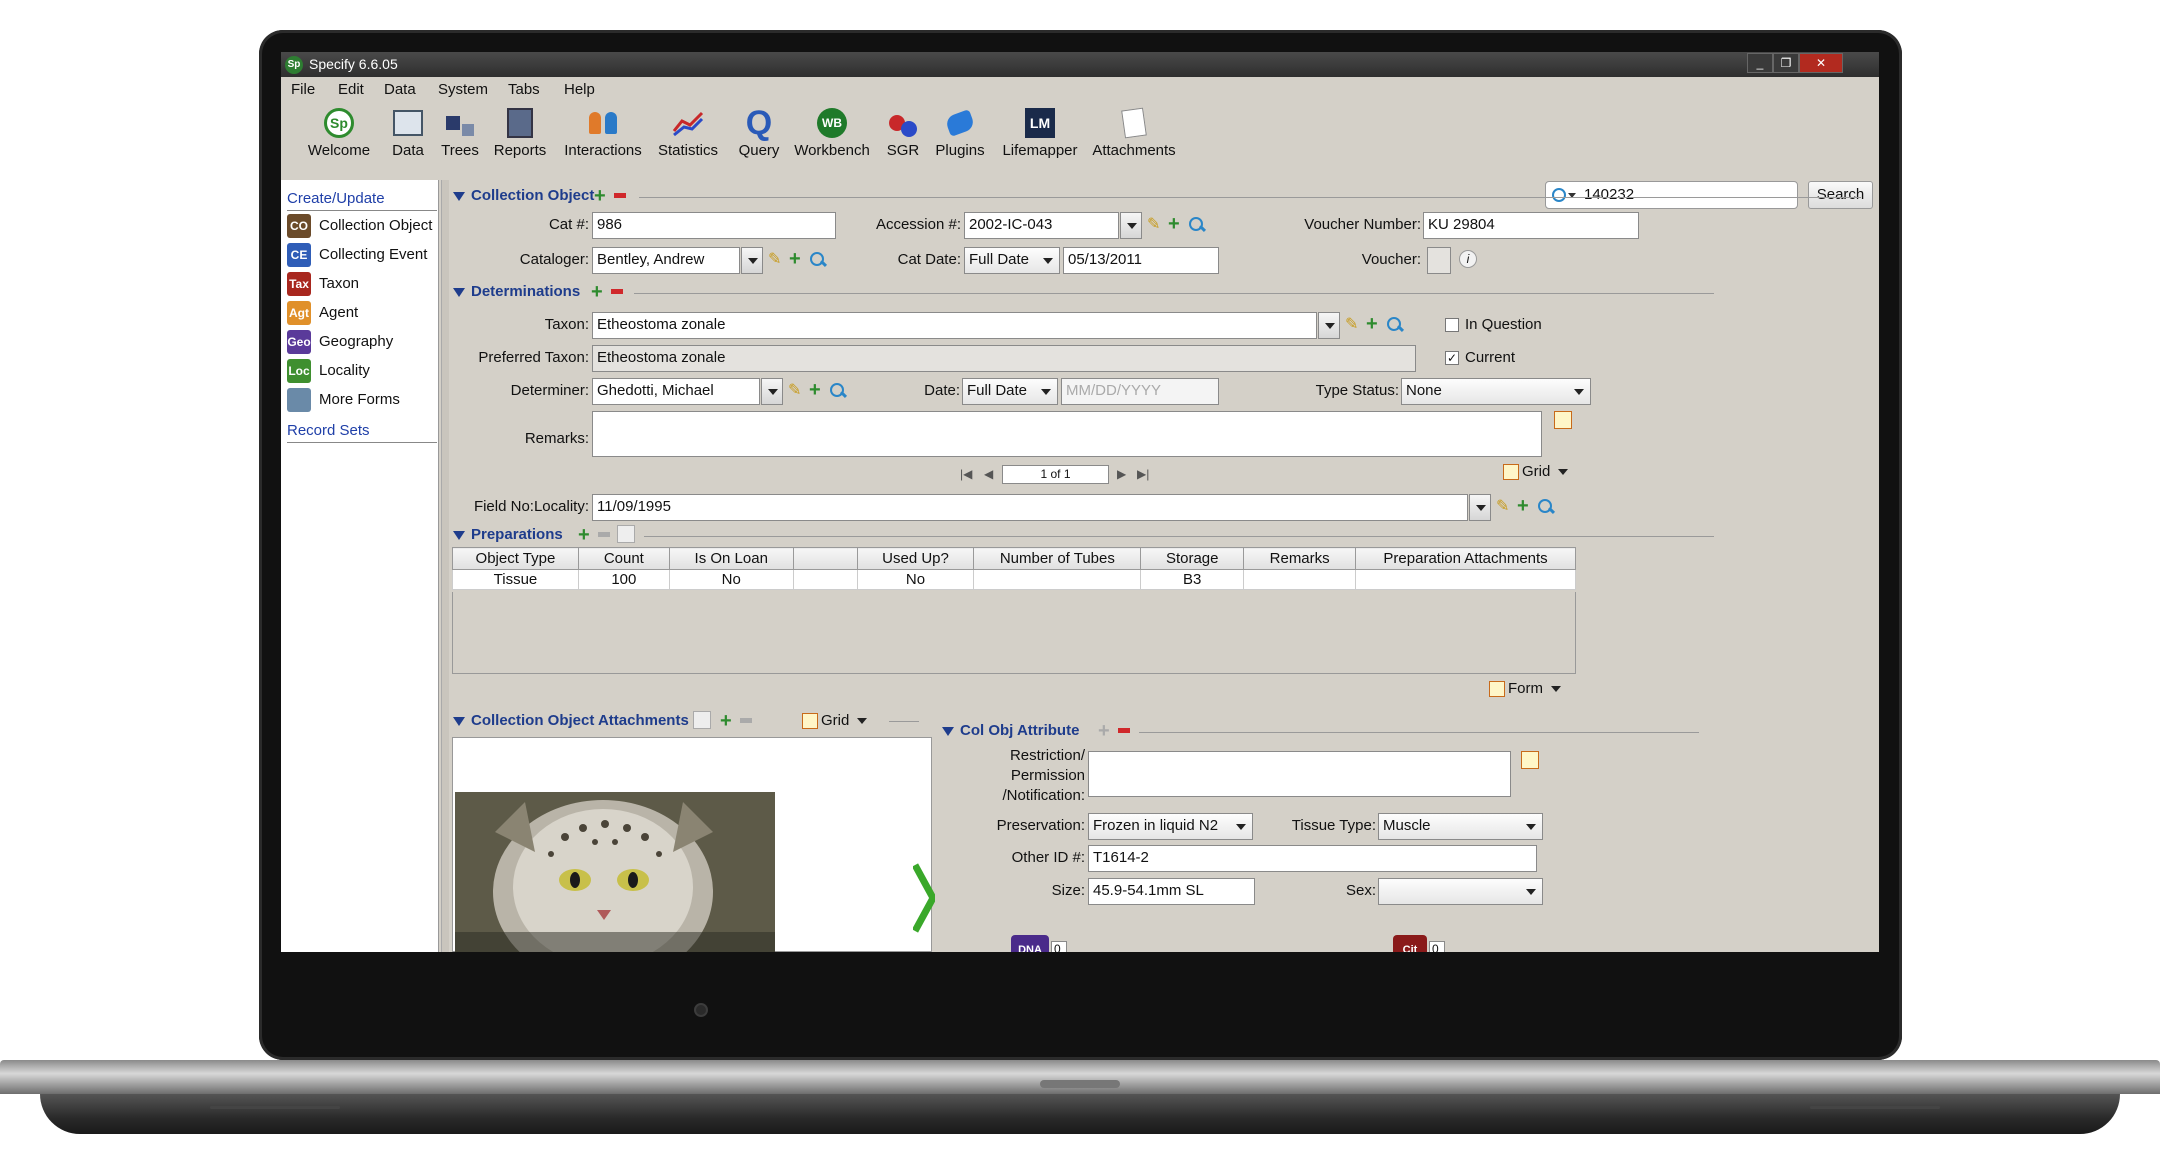 This screenshot has height=1151, width=2160. I want to click on remarks-textarea, so click(1067, 434).